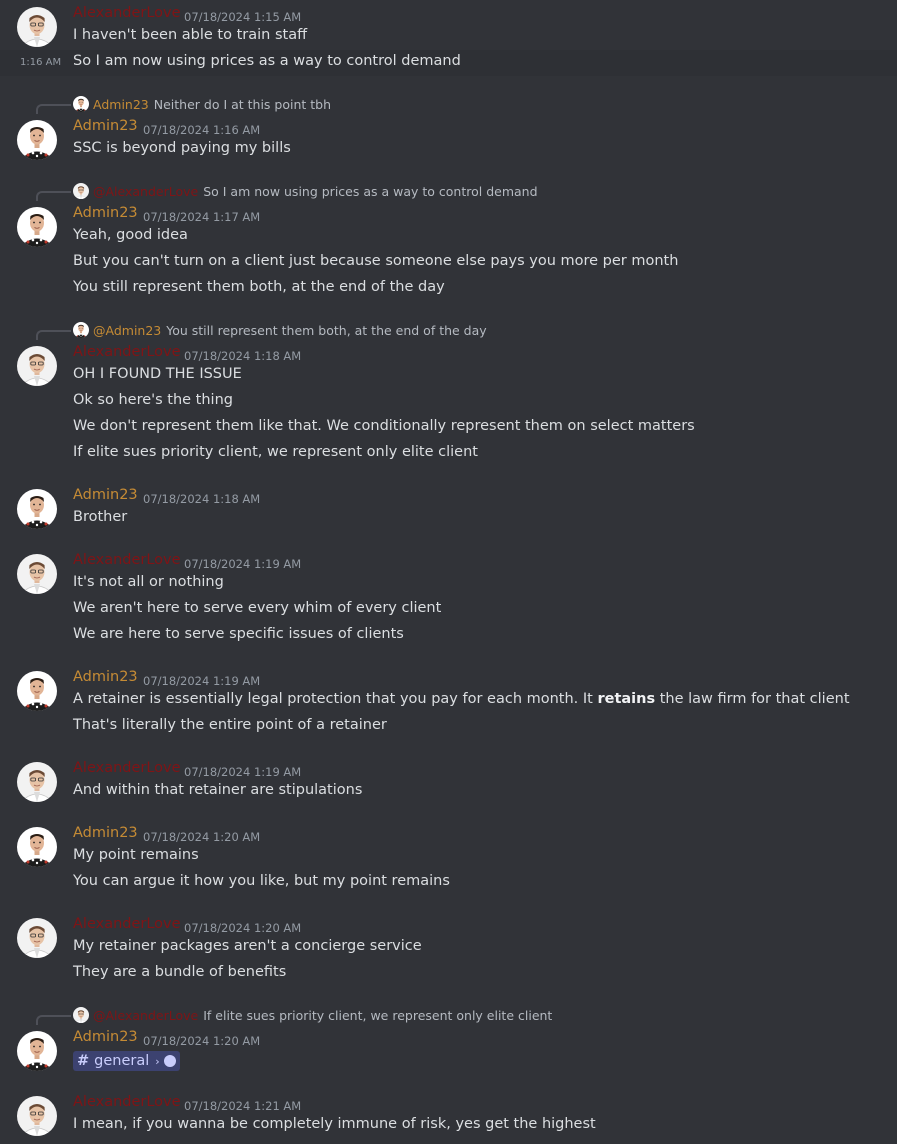  I want to click on message-text: OH I FOUND THE ISSUE, so click(157, 374).